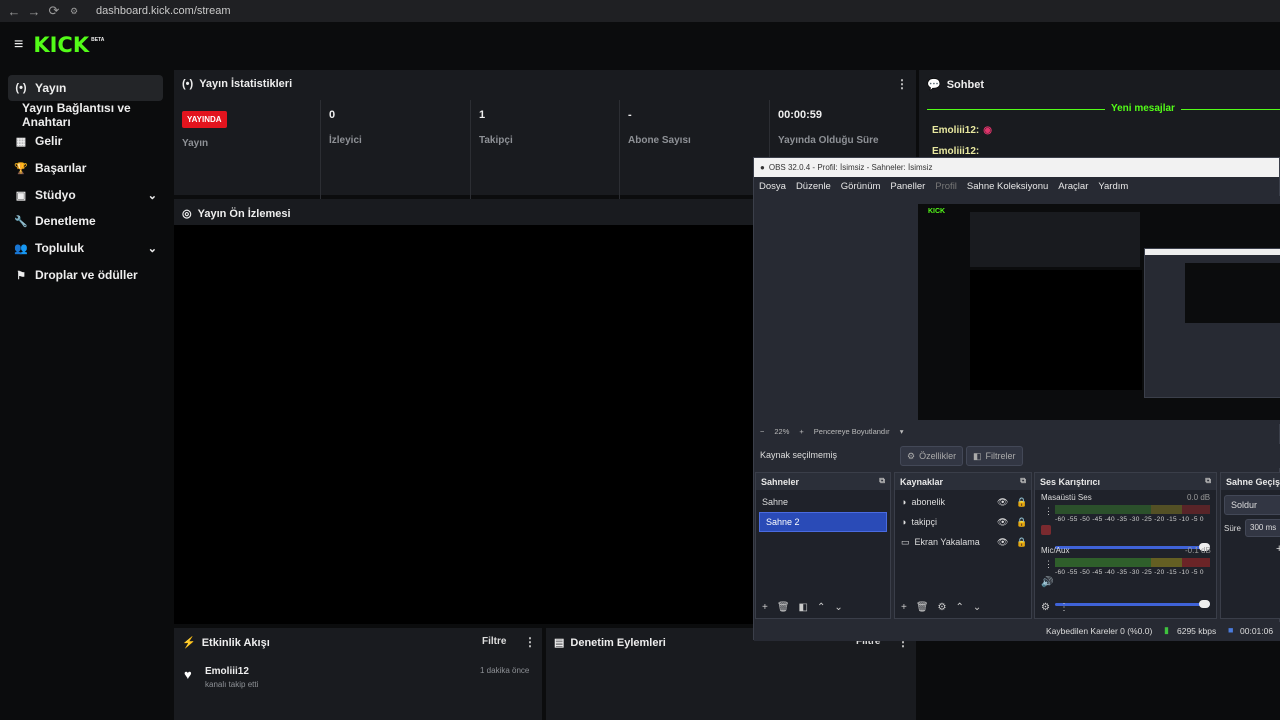 The width and height of the screenshot is (1280, 720). What do you see at coordinates (902, 431) in the screenshot?
I see `chevron-down-icon: ▾` at bounding box center [902, 431].